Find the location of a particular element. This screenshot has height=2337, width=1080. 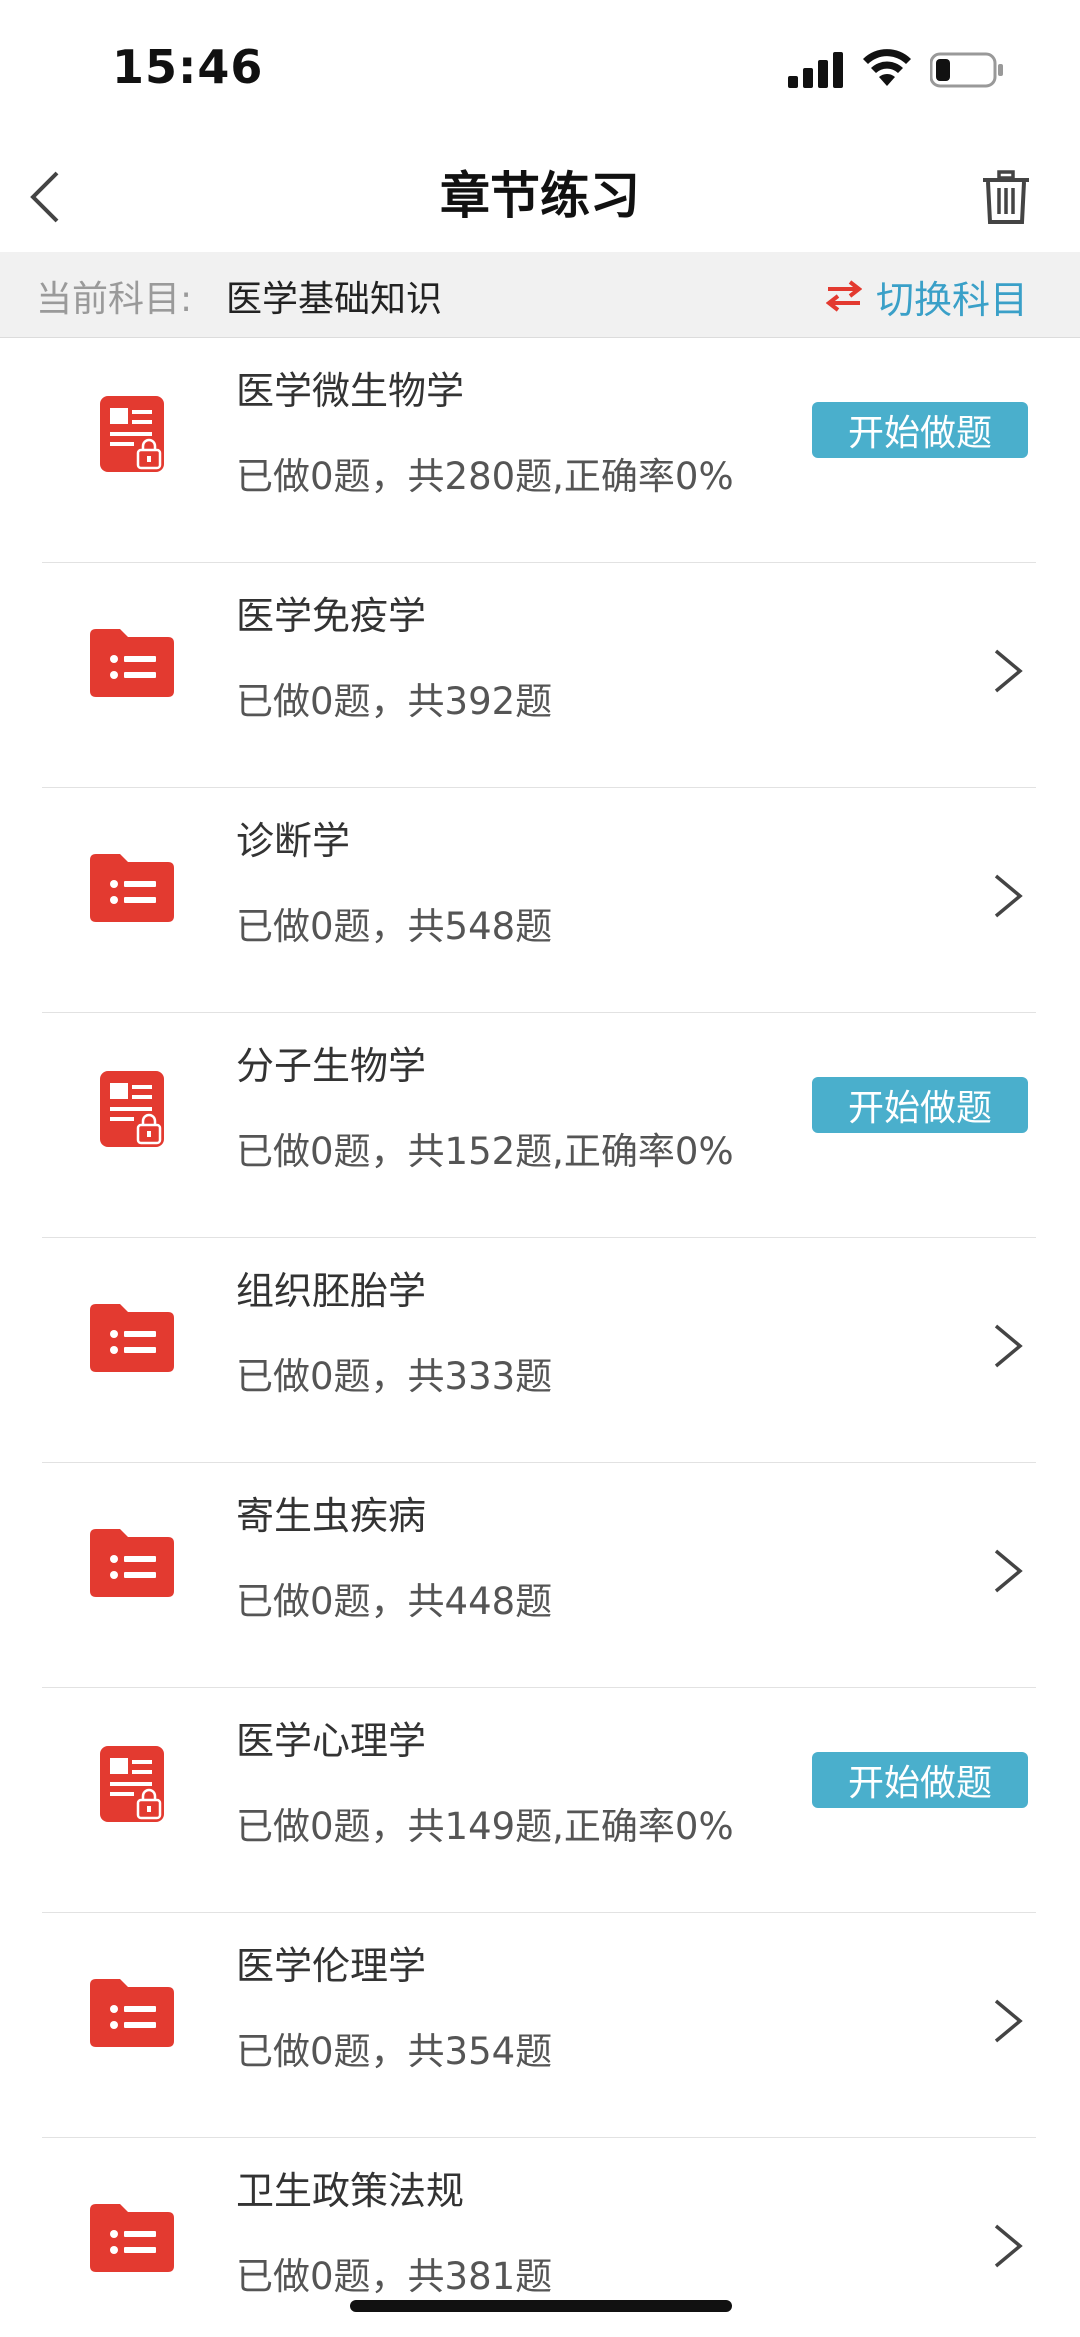

switch-subject-button: 切换科目 is located at coordinates (926, 296).